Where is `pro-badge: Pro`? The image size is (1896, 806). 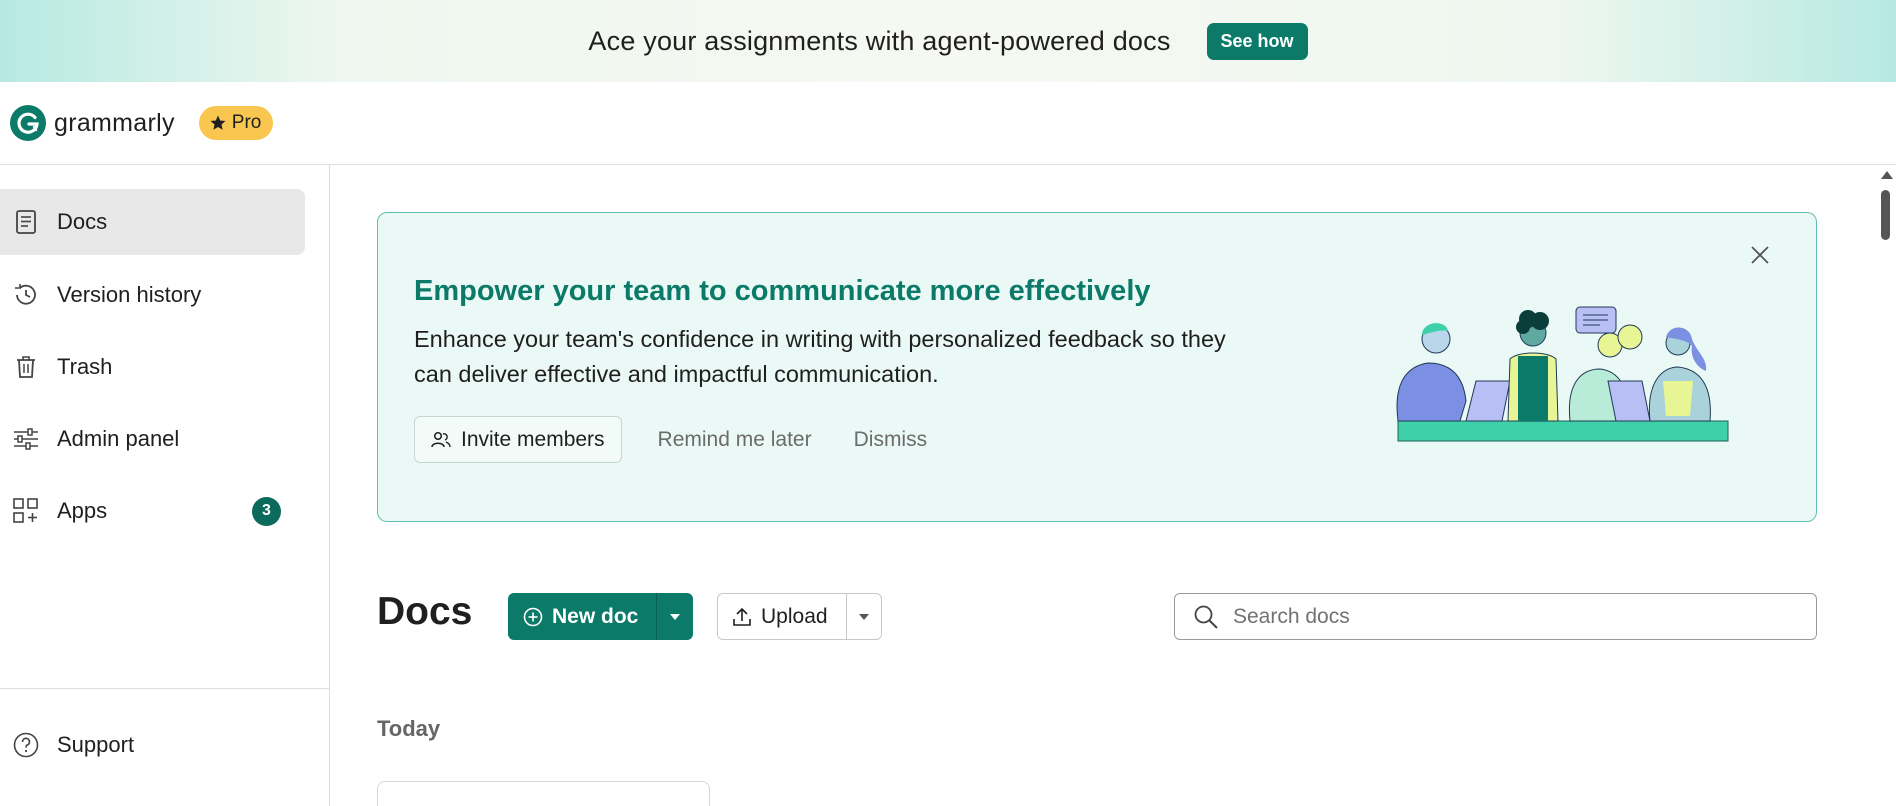 pro-badge: Pro is located at coordinates (236, 123).